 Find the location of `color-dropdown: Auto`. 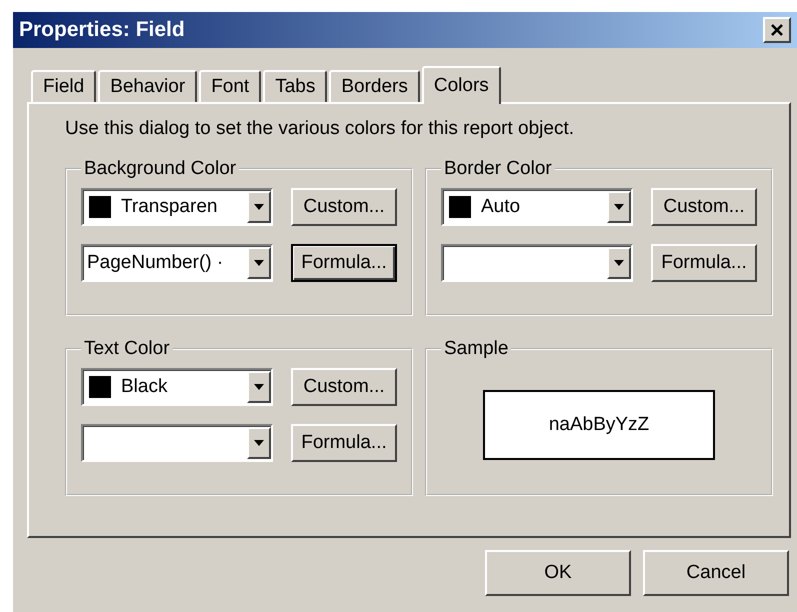

color-dropdown: Auto is located at coordinates (537, 207).